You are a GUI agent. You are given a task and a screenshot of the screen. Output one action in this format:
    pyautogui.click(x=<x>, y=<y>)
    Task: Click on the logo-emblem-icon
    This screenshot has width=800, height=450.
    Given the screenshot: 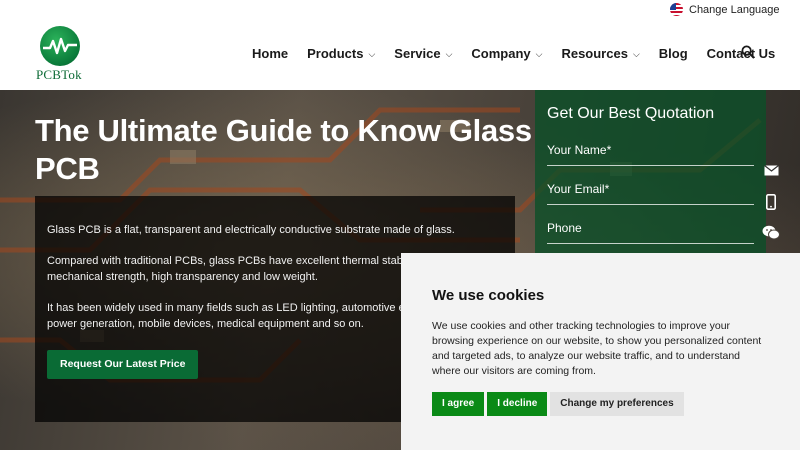 What is the action you would take?
    pyautogui.click(x=60, y=46)
    